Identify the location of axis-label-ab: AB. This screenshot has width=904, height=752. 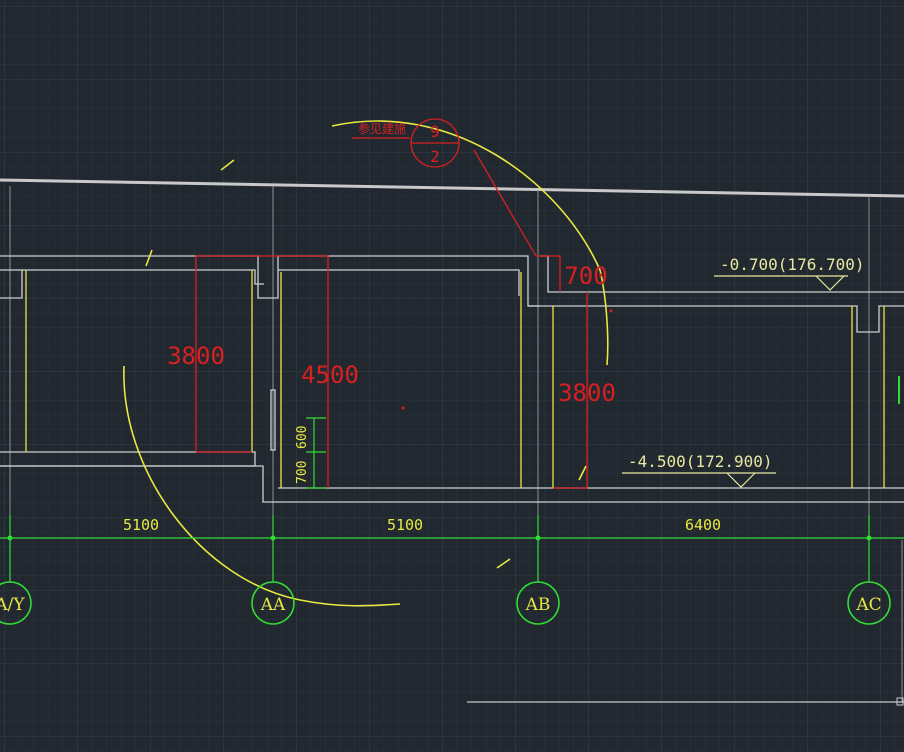
(538, 605).